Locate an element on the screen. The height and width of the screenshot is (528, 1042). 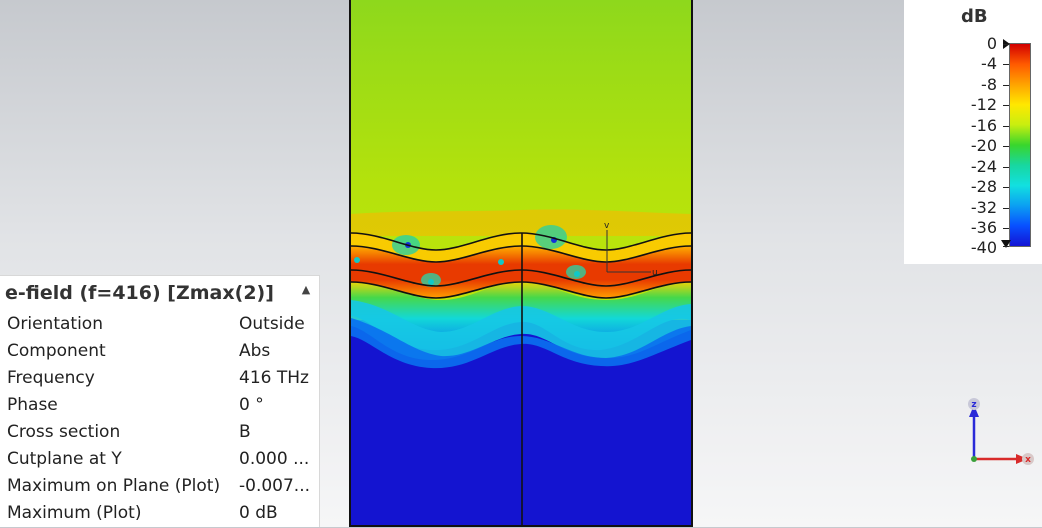
legend-tick-label: -40 is located at coordinates (983, 247).